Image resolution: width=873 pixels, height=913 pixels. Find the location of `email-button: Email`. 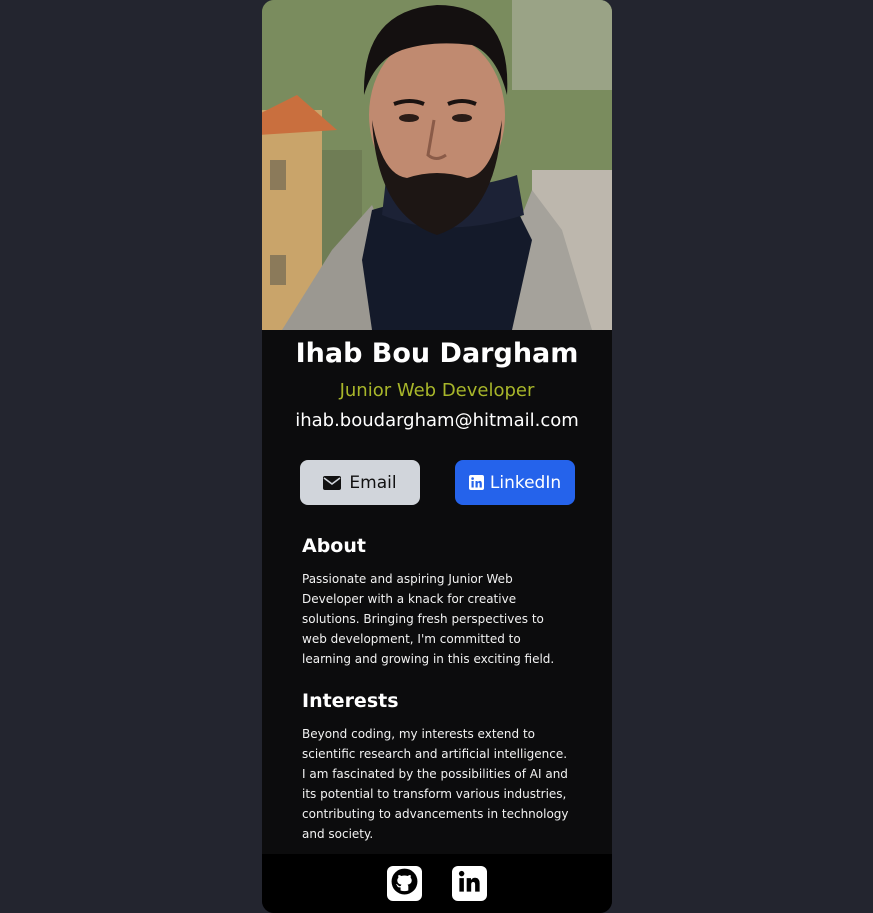

email-button: Email is located at coordinates (360, 482).